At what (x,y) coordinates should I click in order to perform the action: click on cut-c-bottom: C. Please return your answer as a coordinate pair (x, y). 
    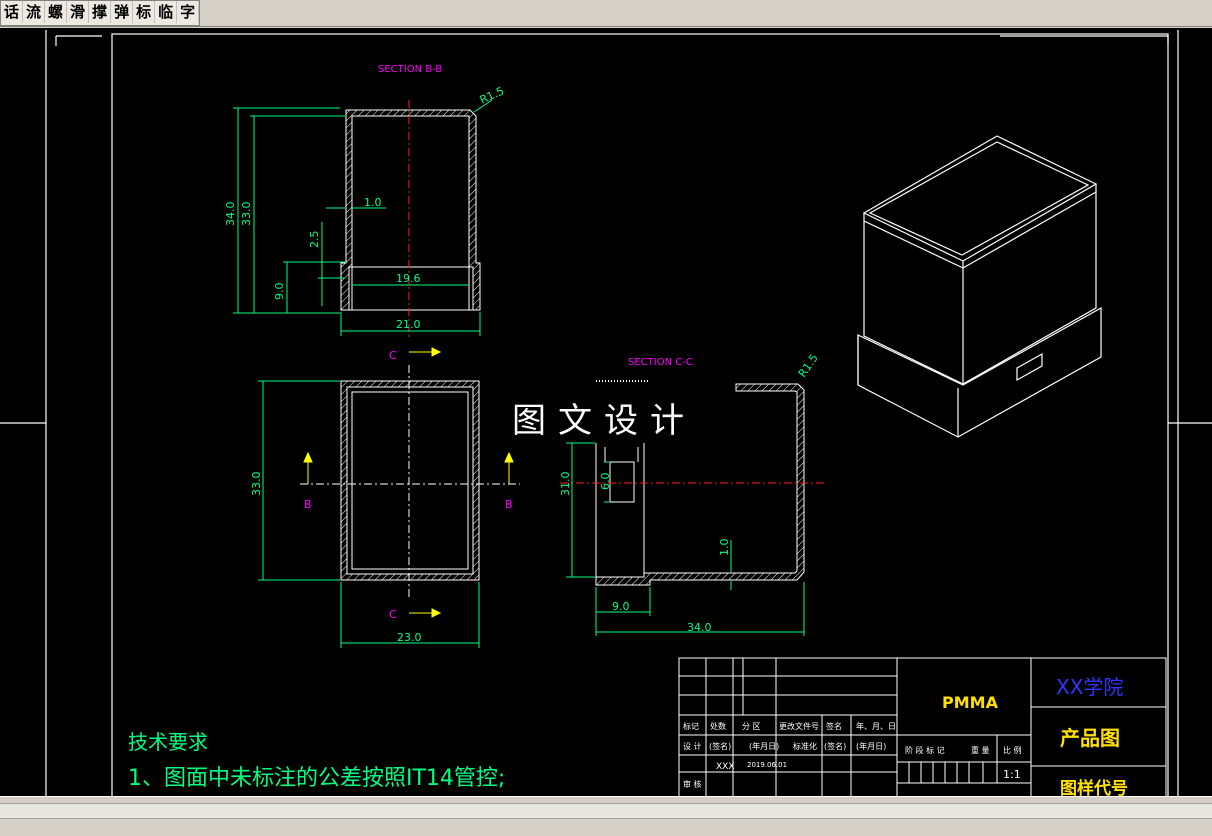
    Looking at the image, I should click on (393, 614).